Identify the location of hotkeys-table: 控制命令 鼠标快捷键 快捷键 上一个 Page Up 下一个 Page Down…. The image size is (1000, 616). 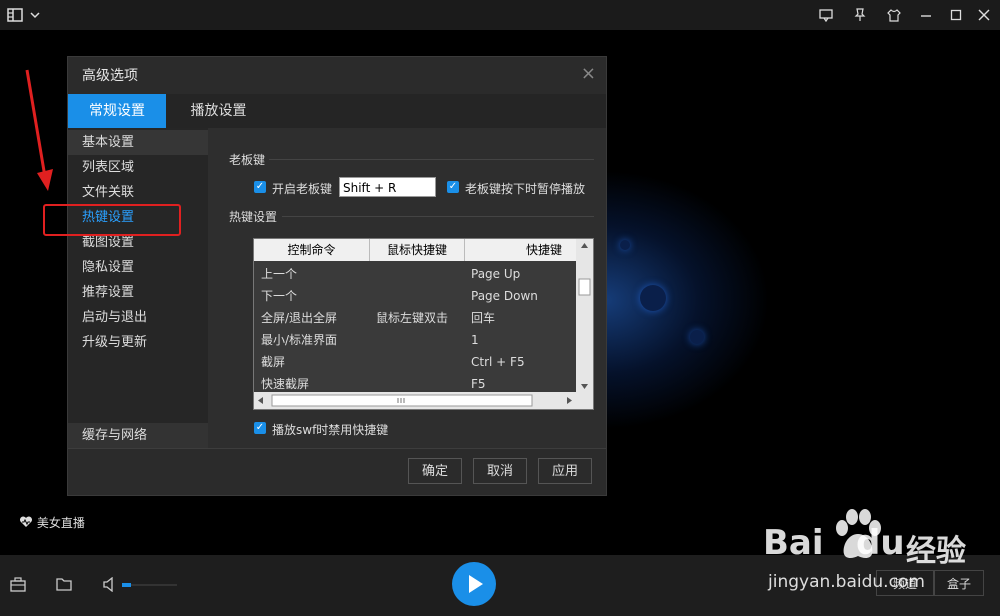
(423, 324).